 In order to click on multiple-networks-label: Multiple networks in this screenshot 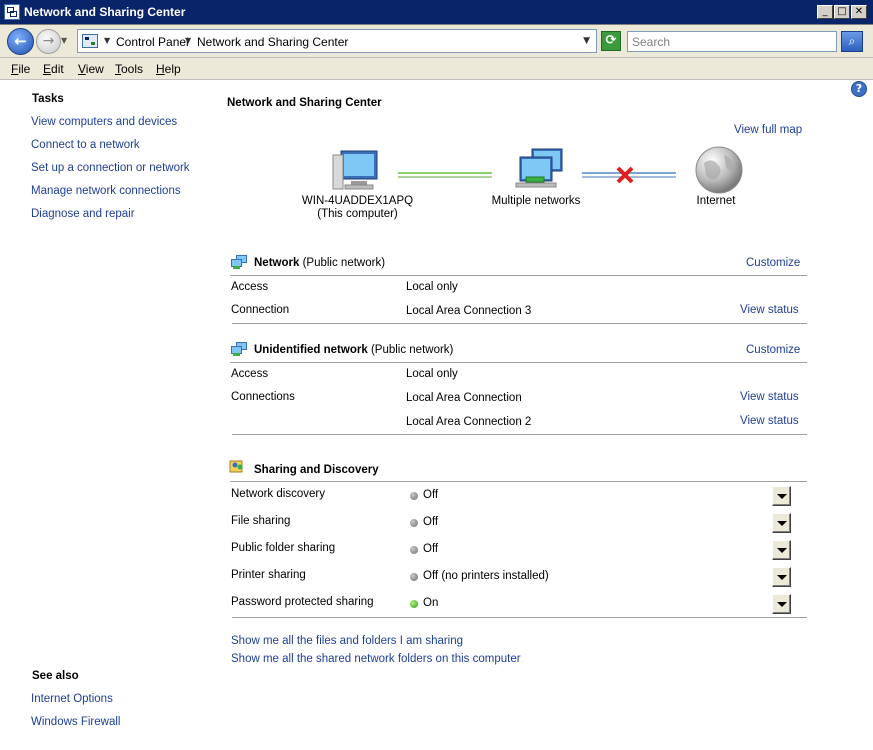, I will do `click(536, 201)`.